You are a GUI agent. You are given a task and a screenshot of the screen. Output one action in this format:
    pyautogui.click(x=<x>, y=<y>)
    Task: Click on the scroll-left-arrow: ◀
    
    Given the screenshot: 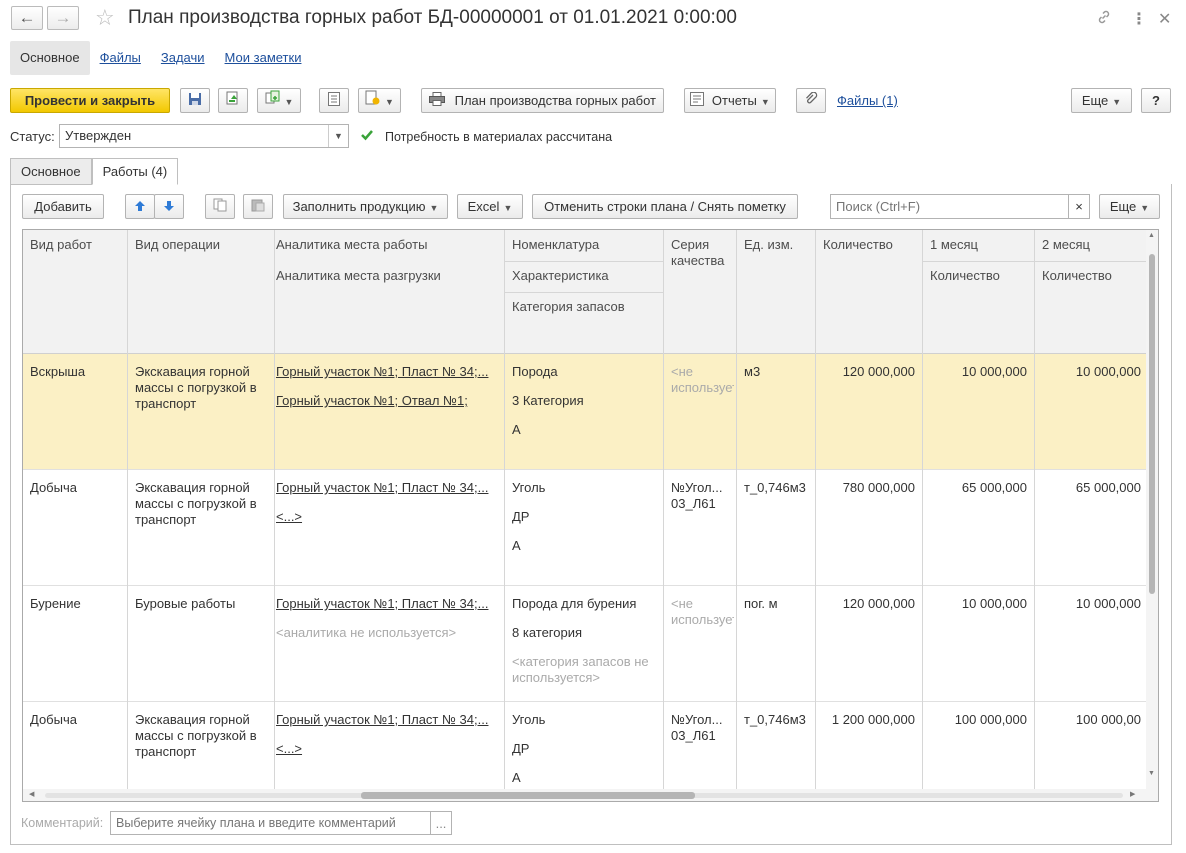 What is the action you would take?
    pyautogui.click(x=31, y=795)
    